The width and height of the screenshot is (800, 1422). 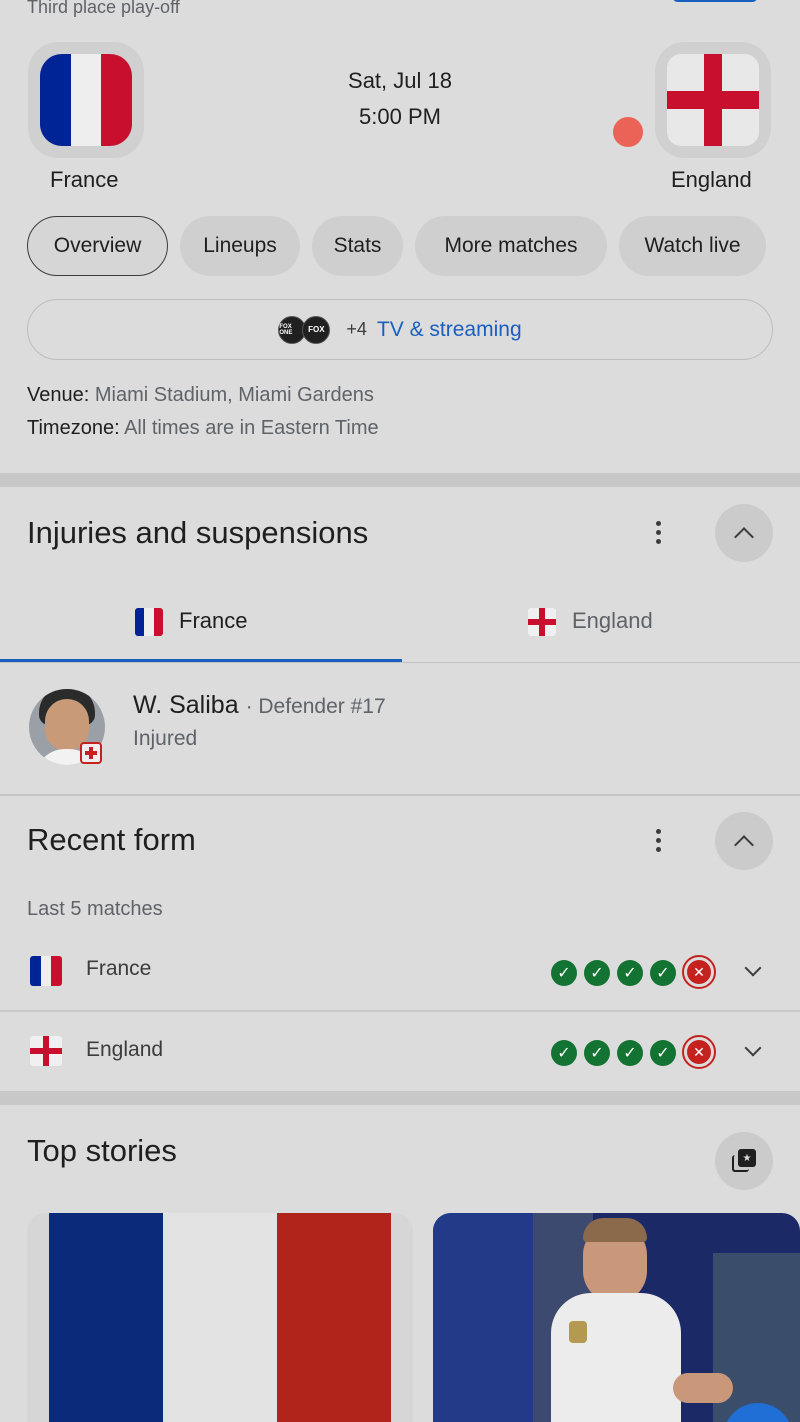 I want to click on home-team-flag, so click(x=86, y=100).